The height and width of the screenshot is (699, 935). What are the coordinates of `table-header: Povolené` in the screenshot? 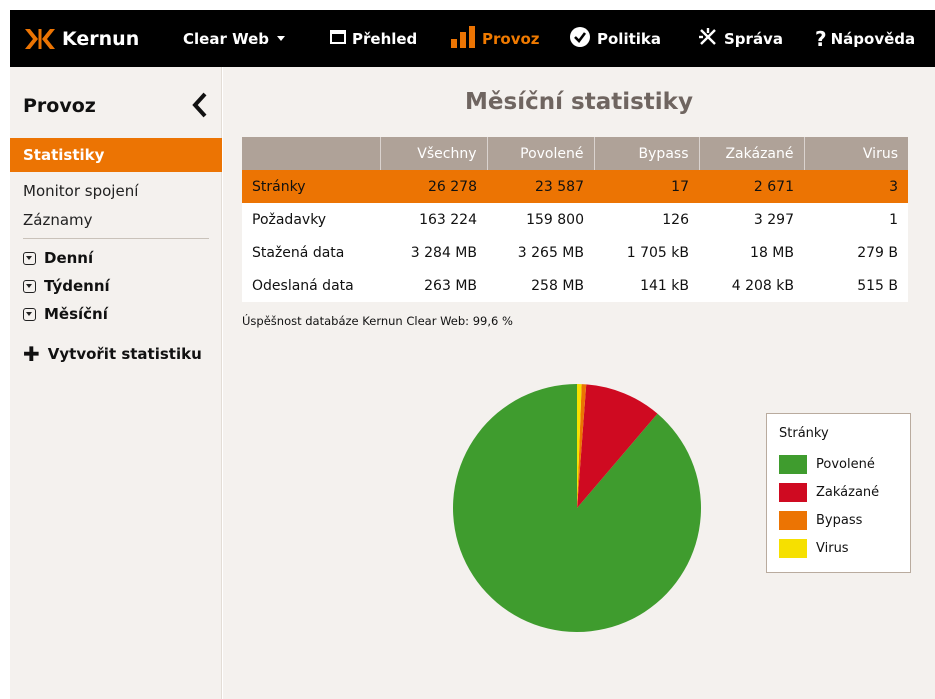 It's located at (540, 153).